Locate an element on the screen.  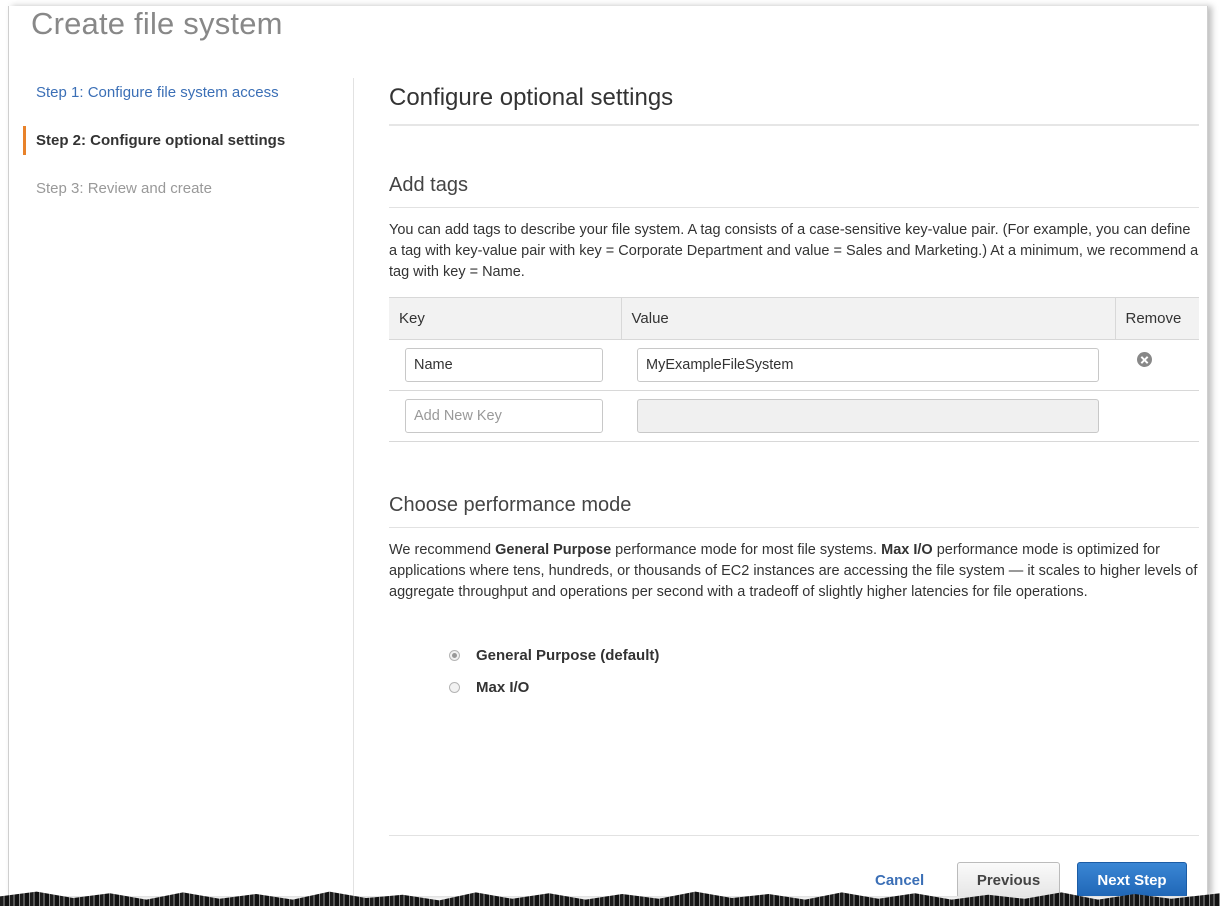
radio-max-io: Max I/O is located at coordinates (824, 687).